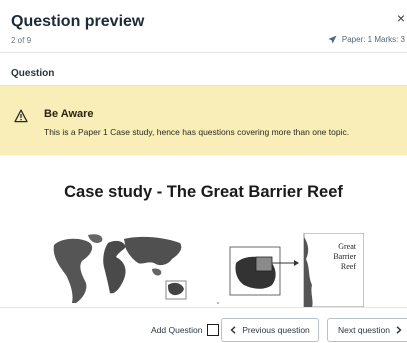  Describe the element at coordinates (177, 330) in the screenshot. I see `add-question-label: Add Question` at that location.